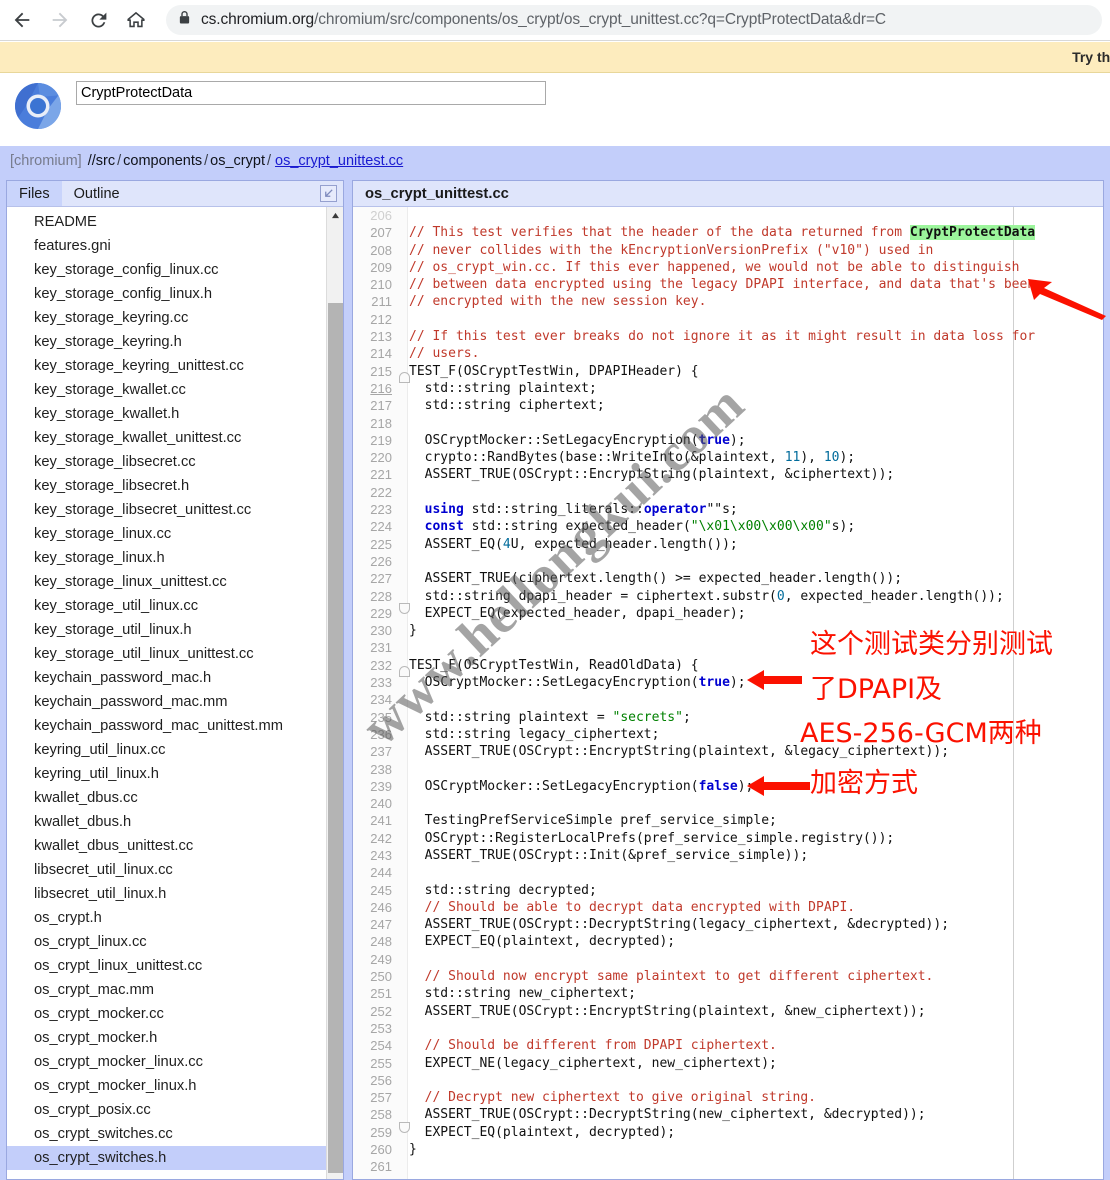 This screenshot has width=1110, height=1180. Describe the element at coordinates (166, 678) in the screenshot. I see `file-list-item: keychain_password_mac.h` at that location.